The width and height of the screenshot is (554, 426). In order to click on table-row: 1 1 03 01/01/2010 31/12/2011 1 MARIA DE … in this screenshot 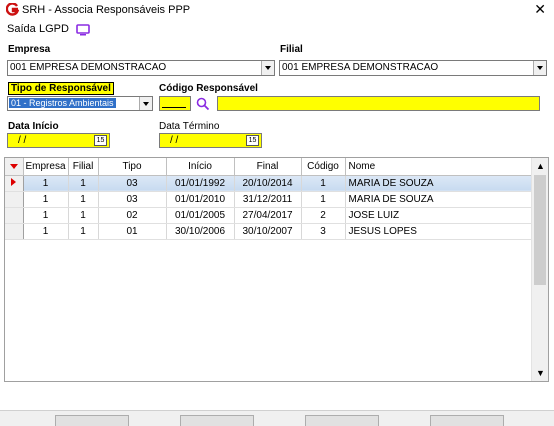, I will do `click(272, 199)`.